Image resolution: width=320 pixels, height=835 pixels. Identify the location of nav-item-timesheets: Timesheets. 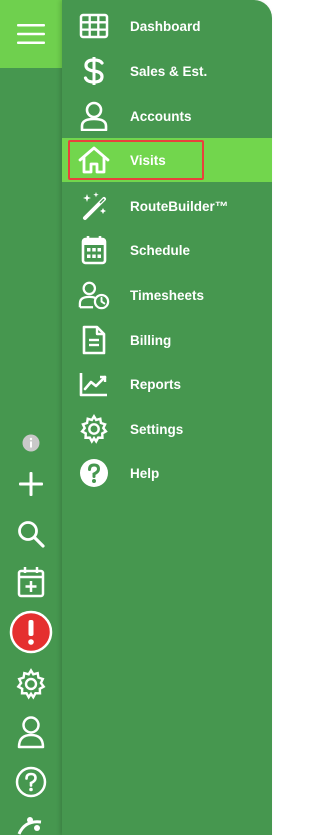
(167, 295).